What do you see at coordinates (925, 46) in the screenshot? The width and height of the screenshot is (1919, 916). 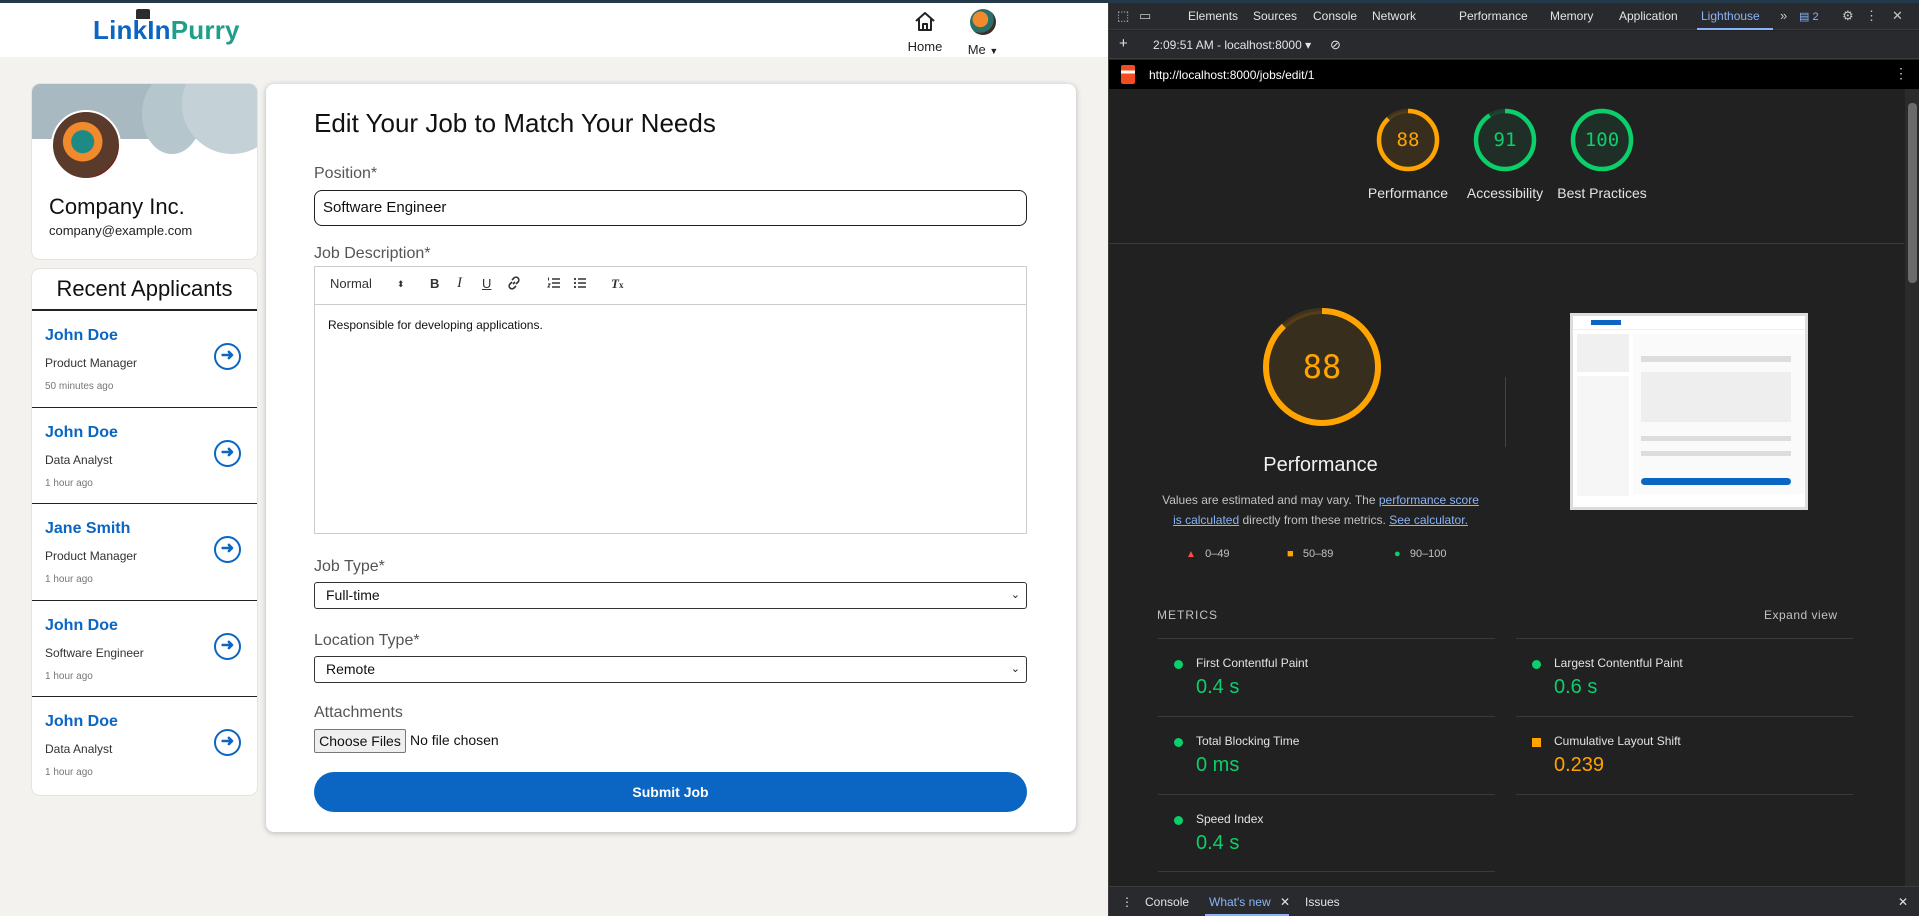 I see `nav-home-label: Home` at bounding box center [925, 46].